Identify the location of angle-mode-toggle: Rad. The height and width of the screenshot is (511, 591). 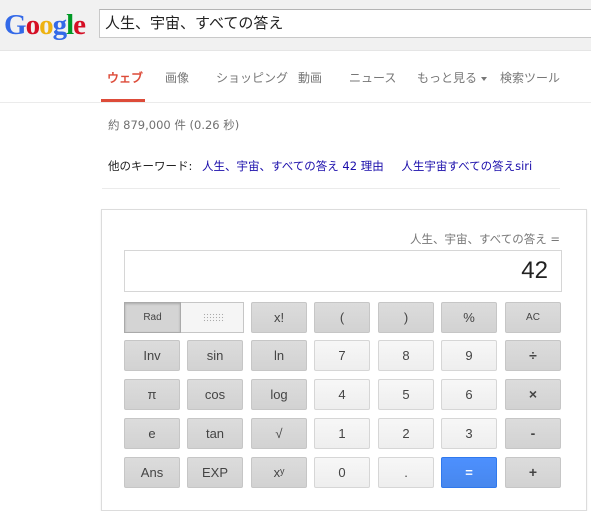
(184, 317).